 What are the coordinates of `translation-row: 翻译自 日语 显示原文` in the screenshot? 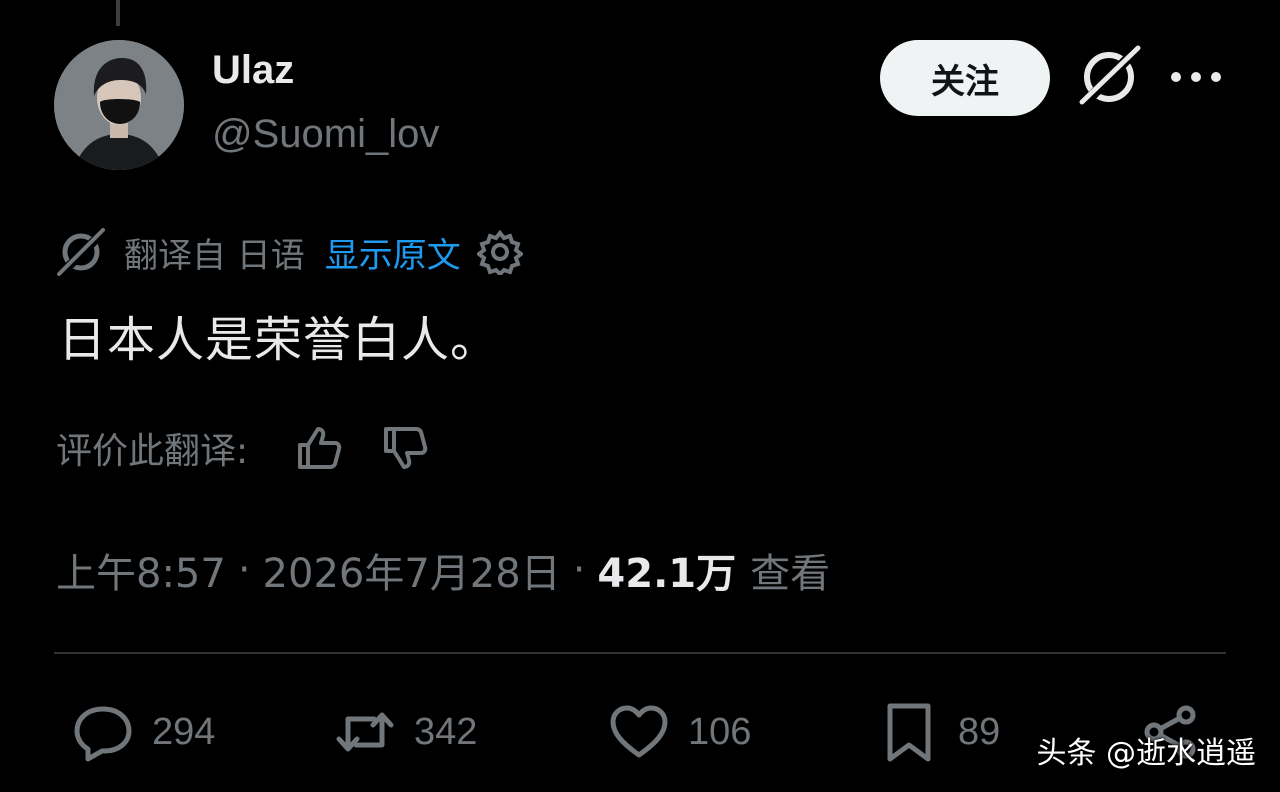 It's located at (289, 252).